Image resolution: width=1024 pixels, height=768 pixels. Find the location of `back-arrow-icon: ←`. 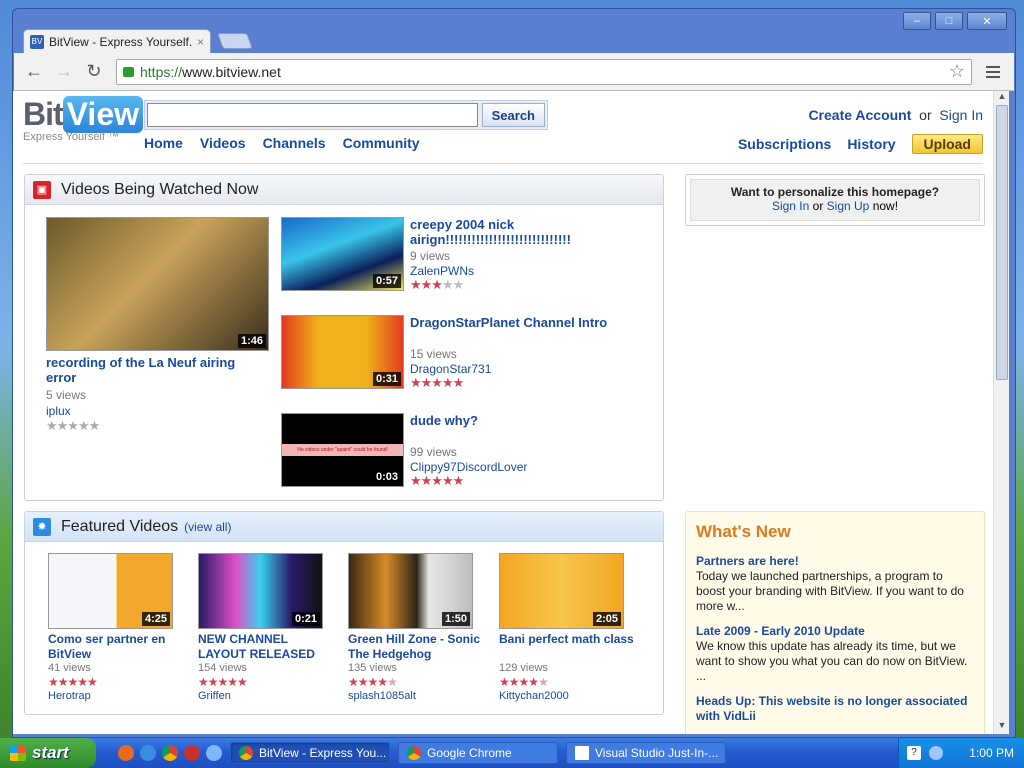

back-arrow-icon: ← is located at coordinates (34, 72).